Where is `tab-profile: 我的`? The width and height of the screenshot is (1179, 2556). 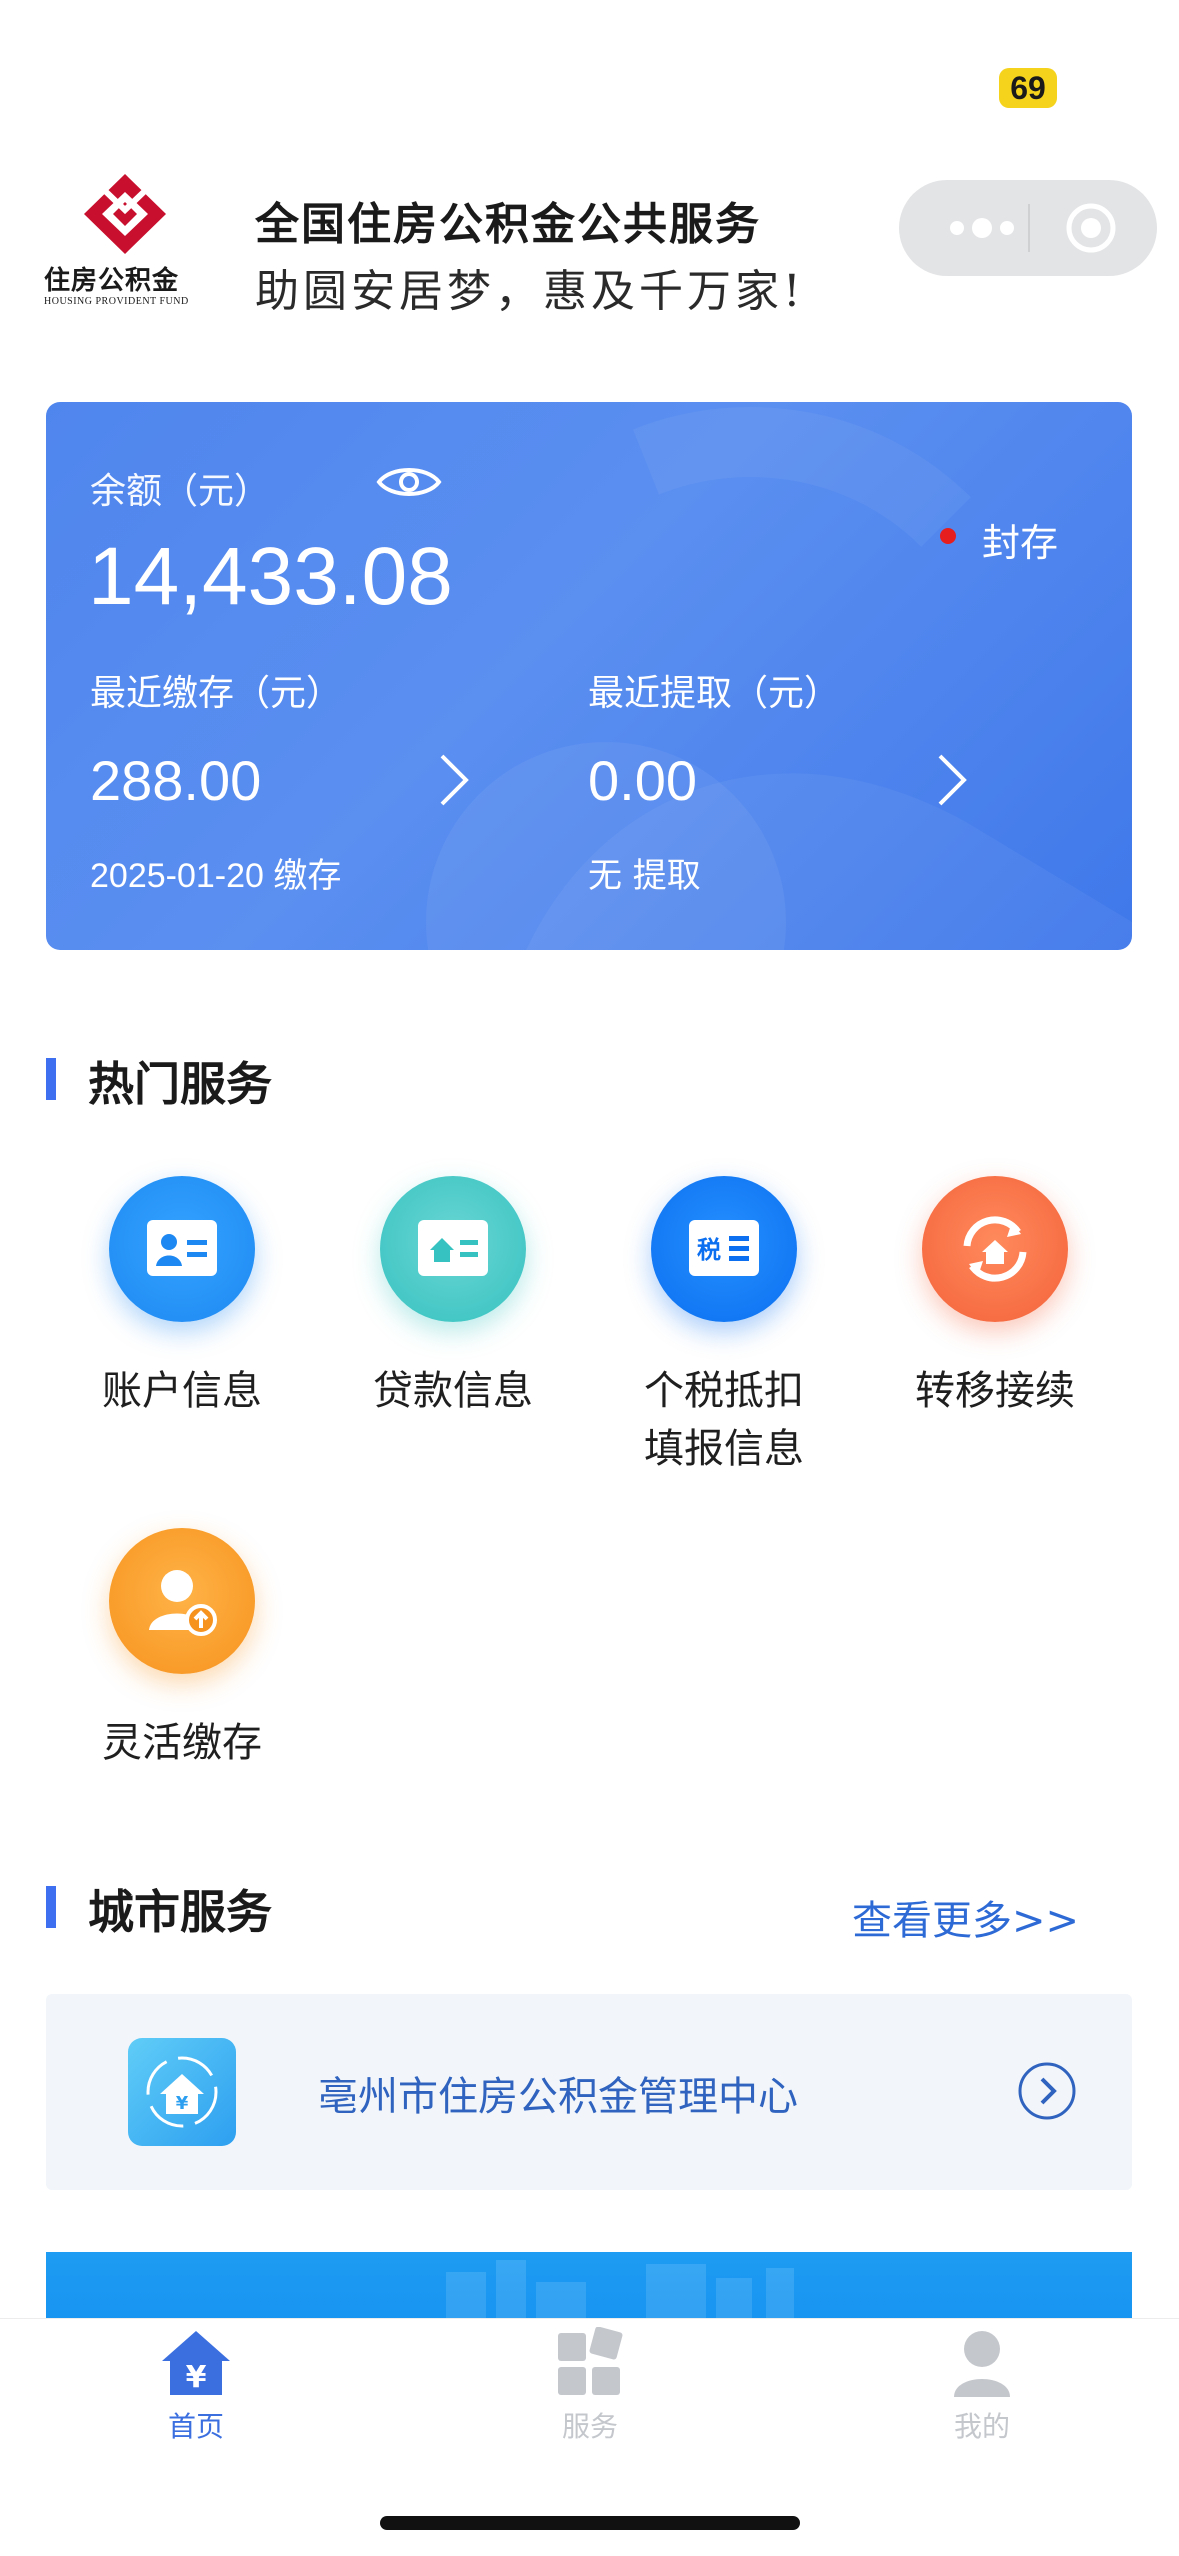
tab-profile: 我的 is located at coordinates (982, 2389).